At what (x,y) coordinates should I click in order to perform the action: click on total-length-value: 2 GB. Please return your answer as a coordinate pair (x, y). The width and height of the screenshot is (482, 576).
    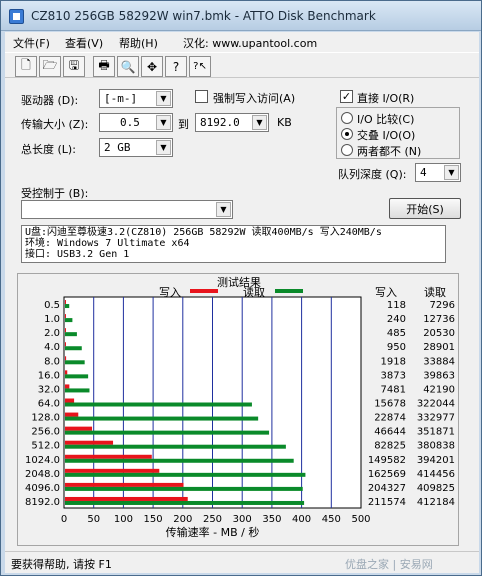
    Looking at the image, I should click on (117, 147).